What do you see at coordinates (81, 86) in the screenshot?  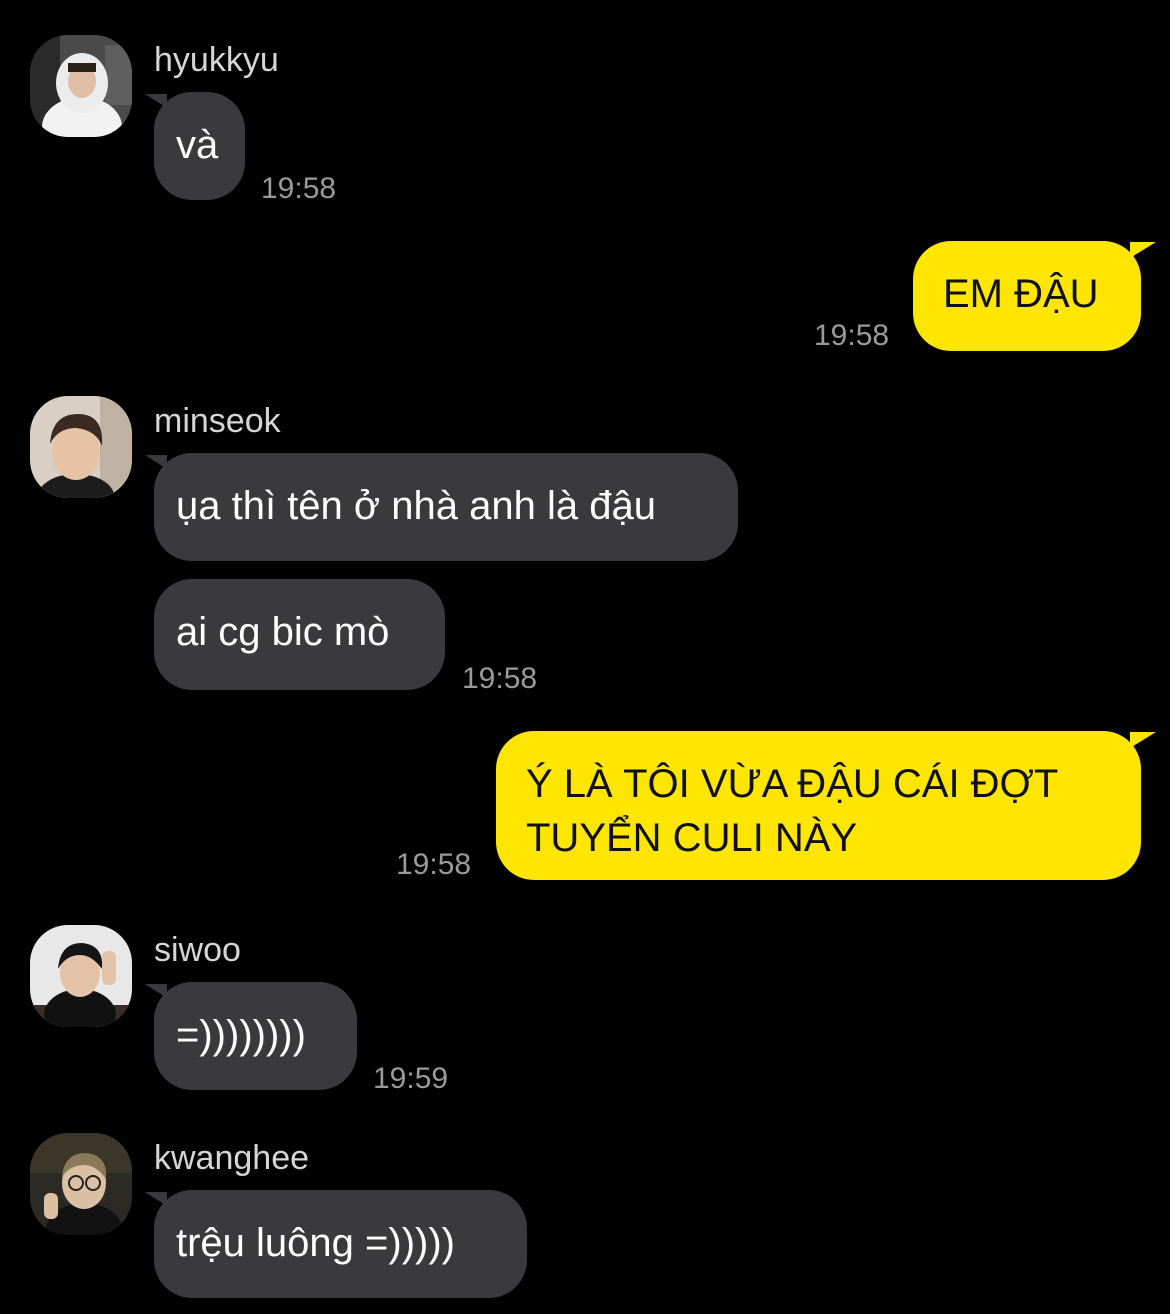 I see `hyukkyu-avatar` at bounding box center [81, 86].